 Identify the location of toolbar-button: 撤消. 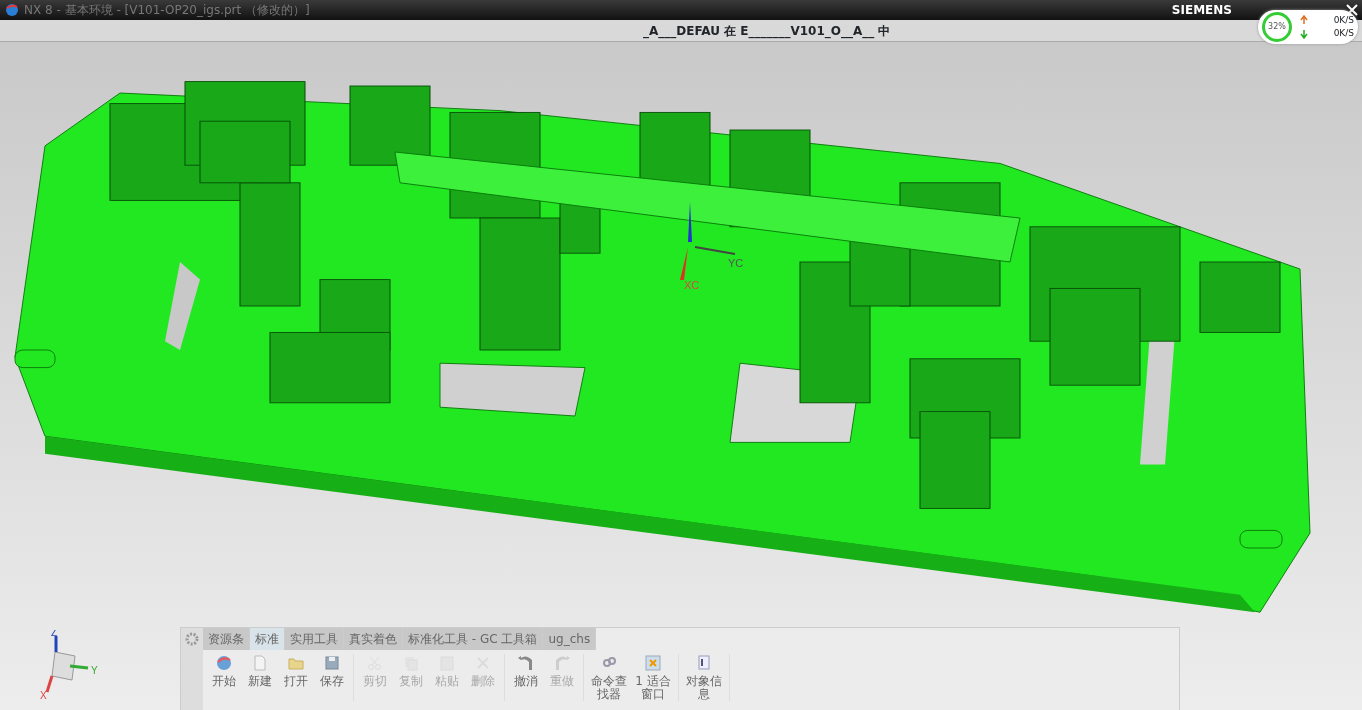
(526, 678).